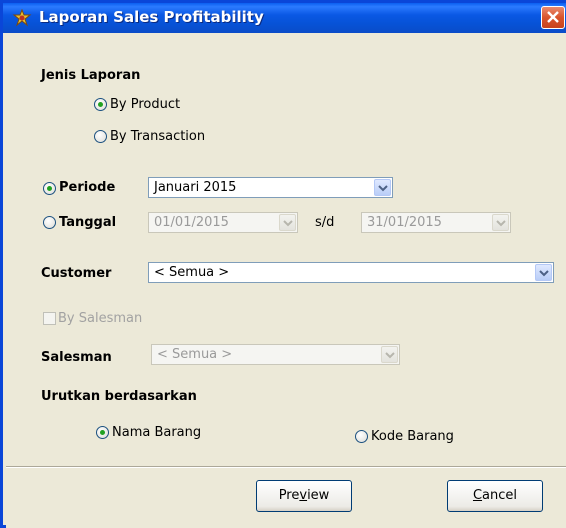  What do you see at coordinates (361, 436) in the screenshot?
I see `kode-barang-radio` at bounding box center [361, 436].